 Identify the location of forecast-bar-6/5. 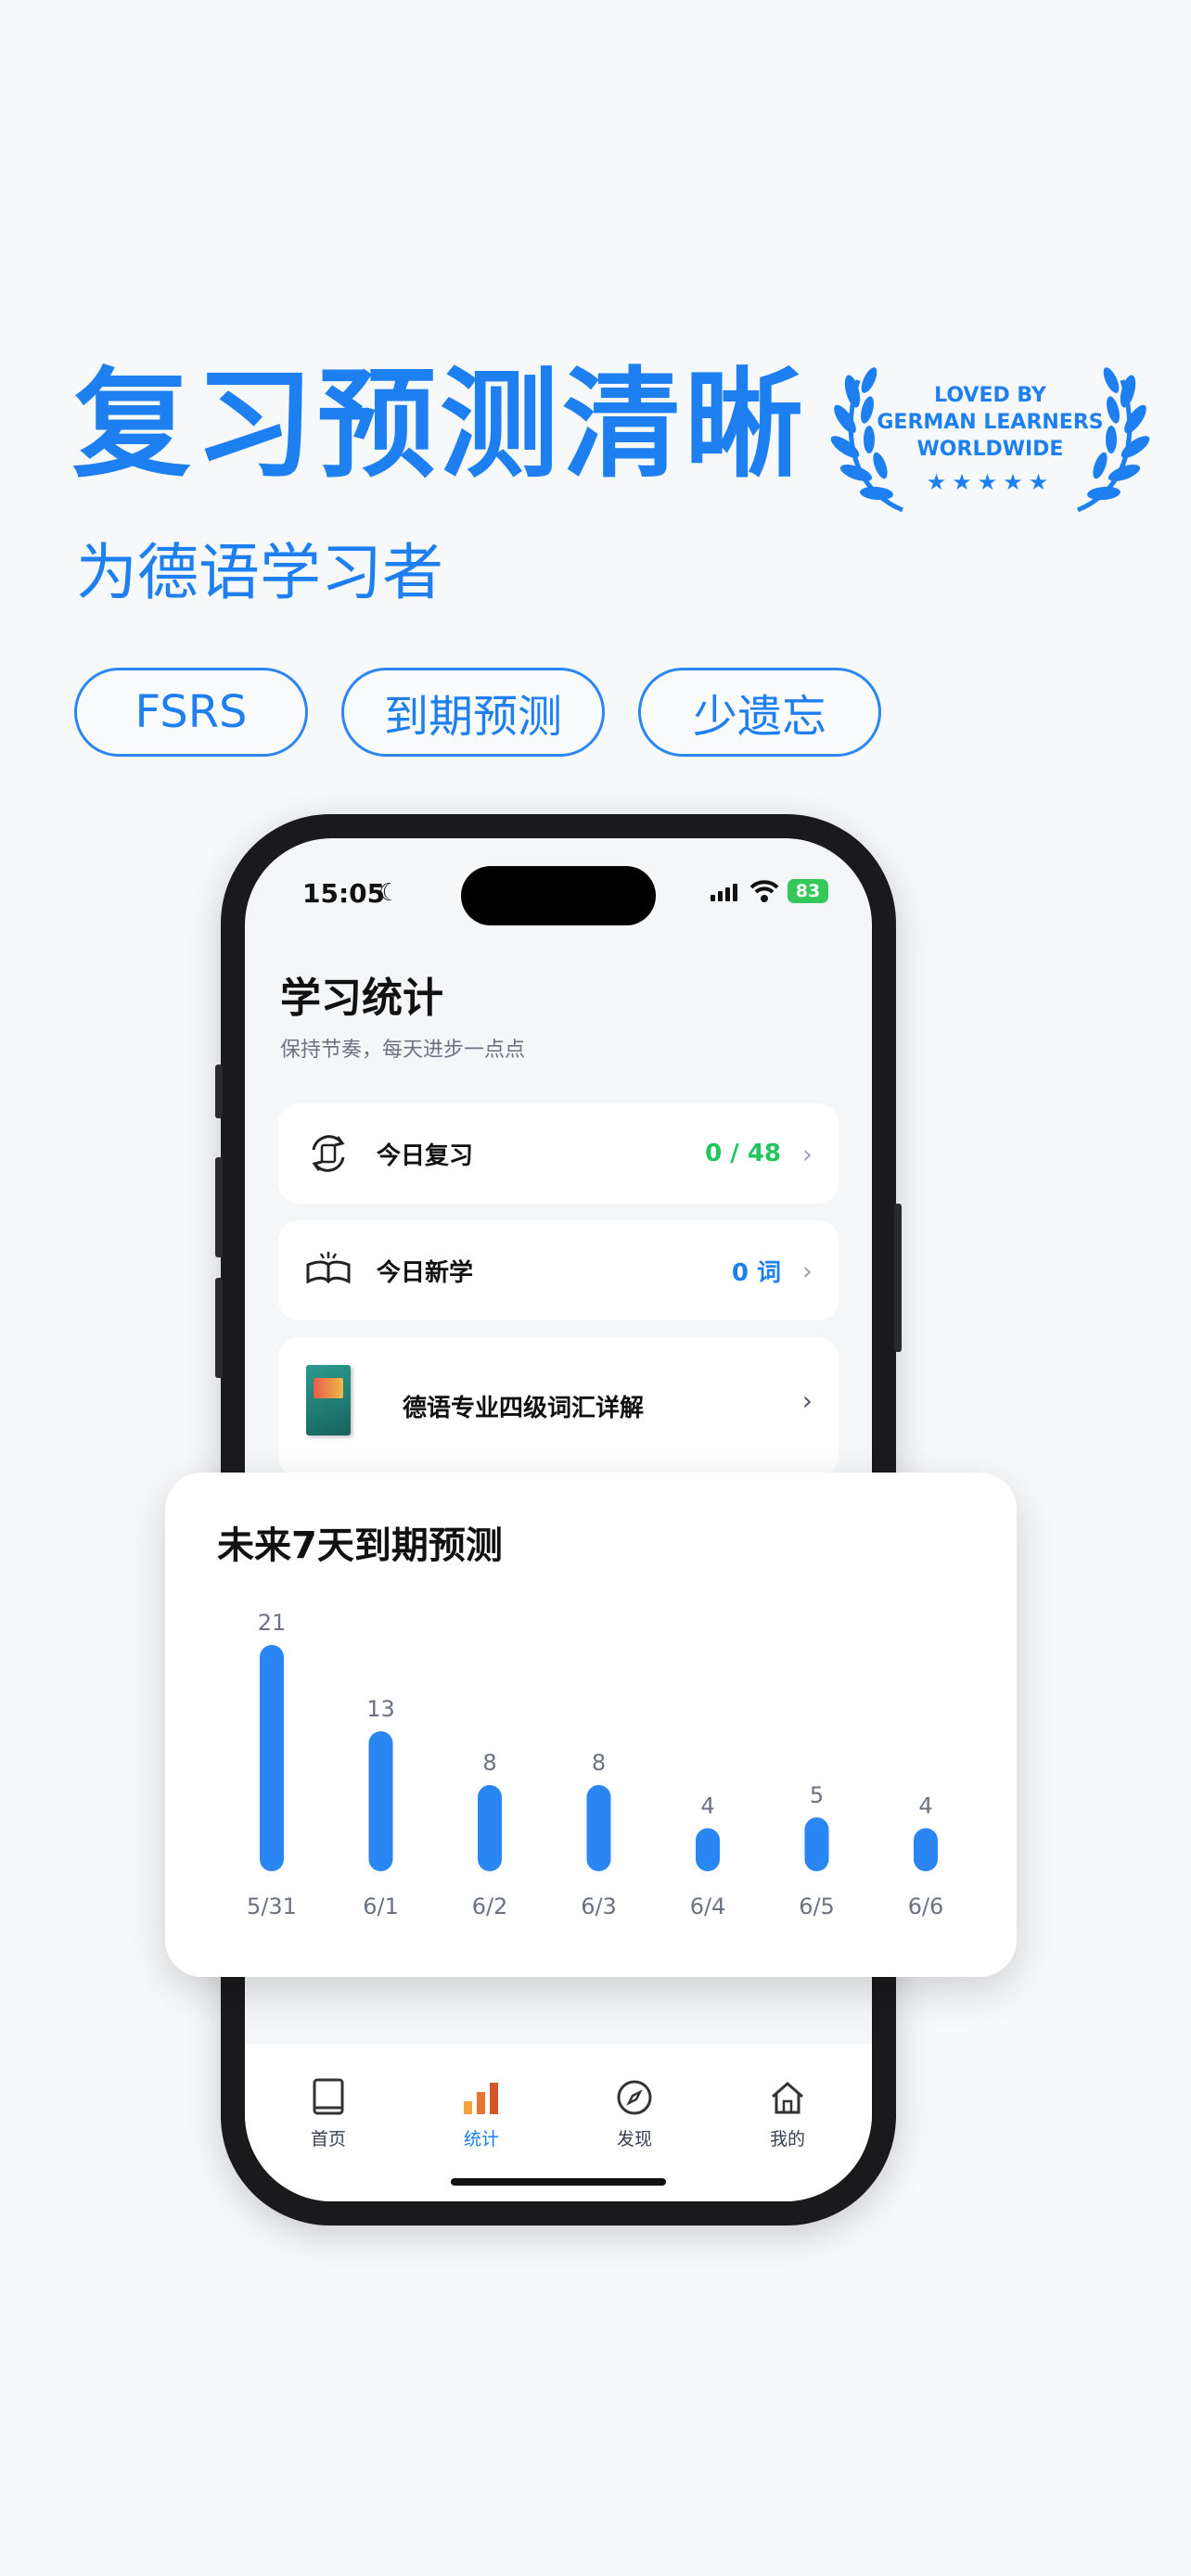
(816, 1844).